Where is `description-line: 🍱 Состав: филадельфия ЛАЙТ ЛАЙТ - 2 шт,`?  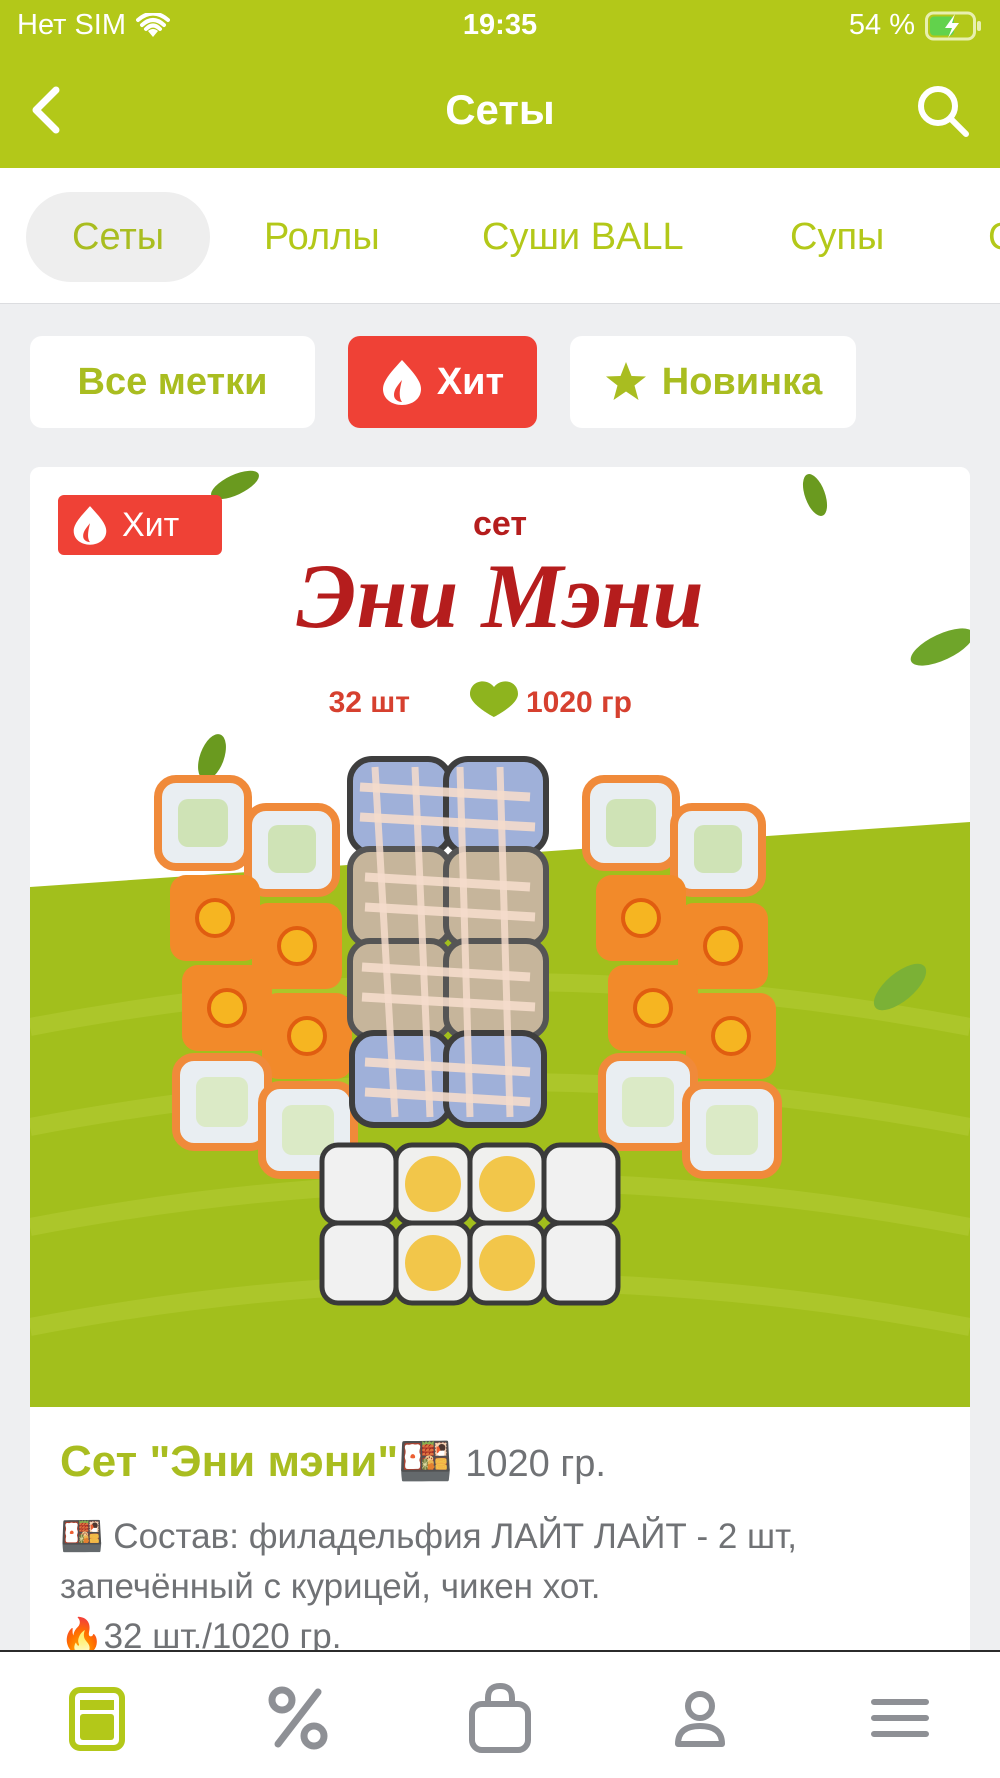 description-line: 🍱 Состав: филадельфия ЛАЙТ ЛАЙТ - 2 шт, is located at coordinates (428, 1536).